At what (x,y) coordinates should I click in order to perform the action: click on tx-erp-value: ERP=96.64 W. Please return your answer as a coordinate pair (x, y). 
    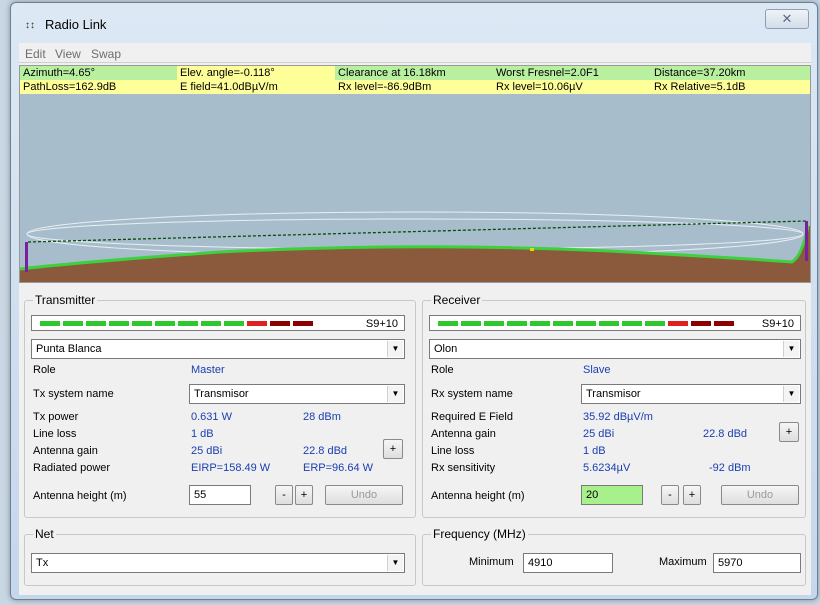
    Looking at the image, I should click on (338, 468).